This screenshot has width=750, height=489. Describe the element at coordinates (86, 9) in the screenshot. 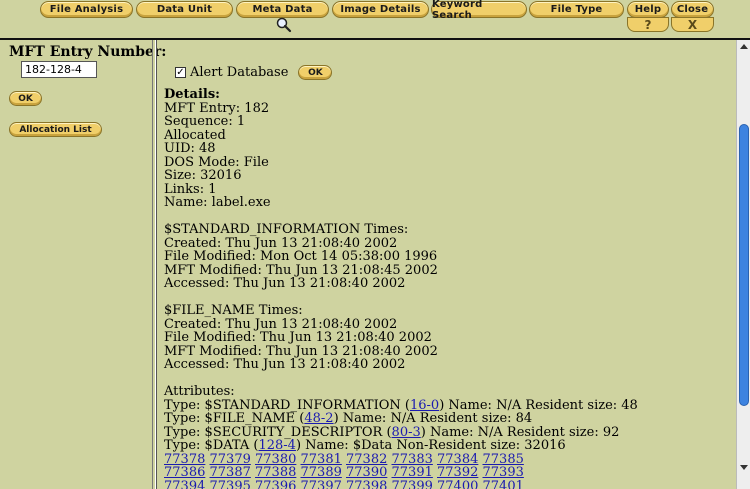

I see `tab-file-analysis: File Analysis` at that location.